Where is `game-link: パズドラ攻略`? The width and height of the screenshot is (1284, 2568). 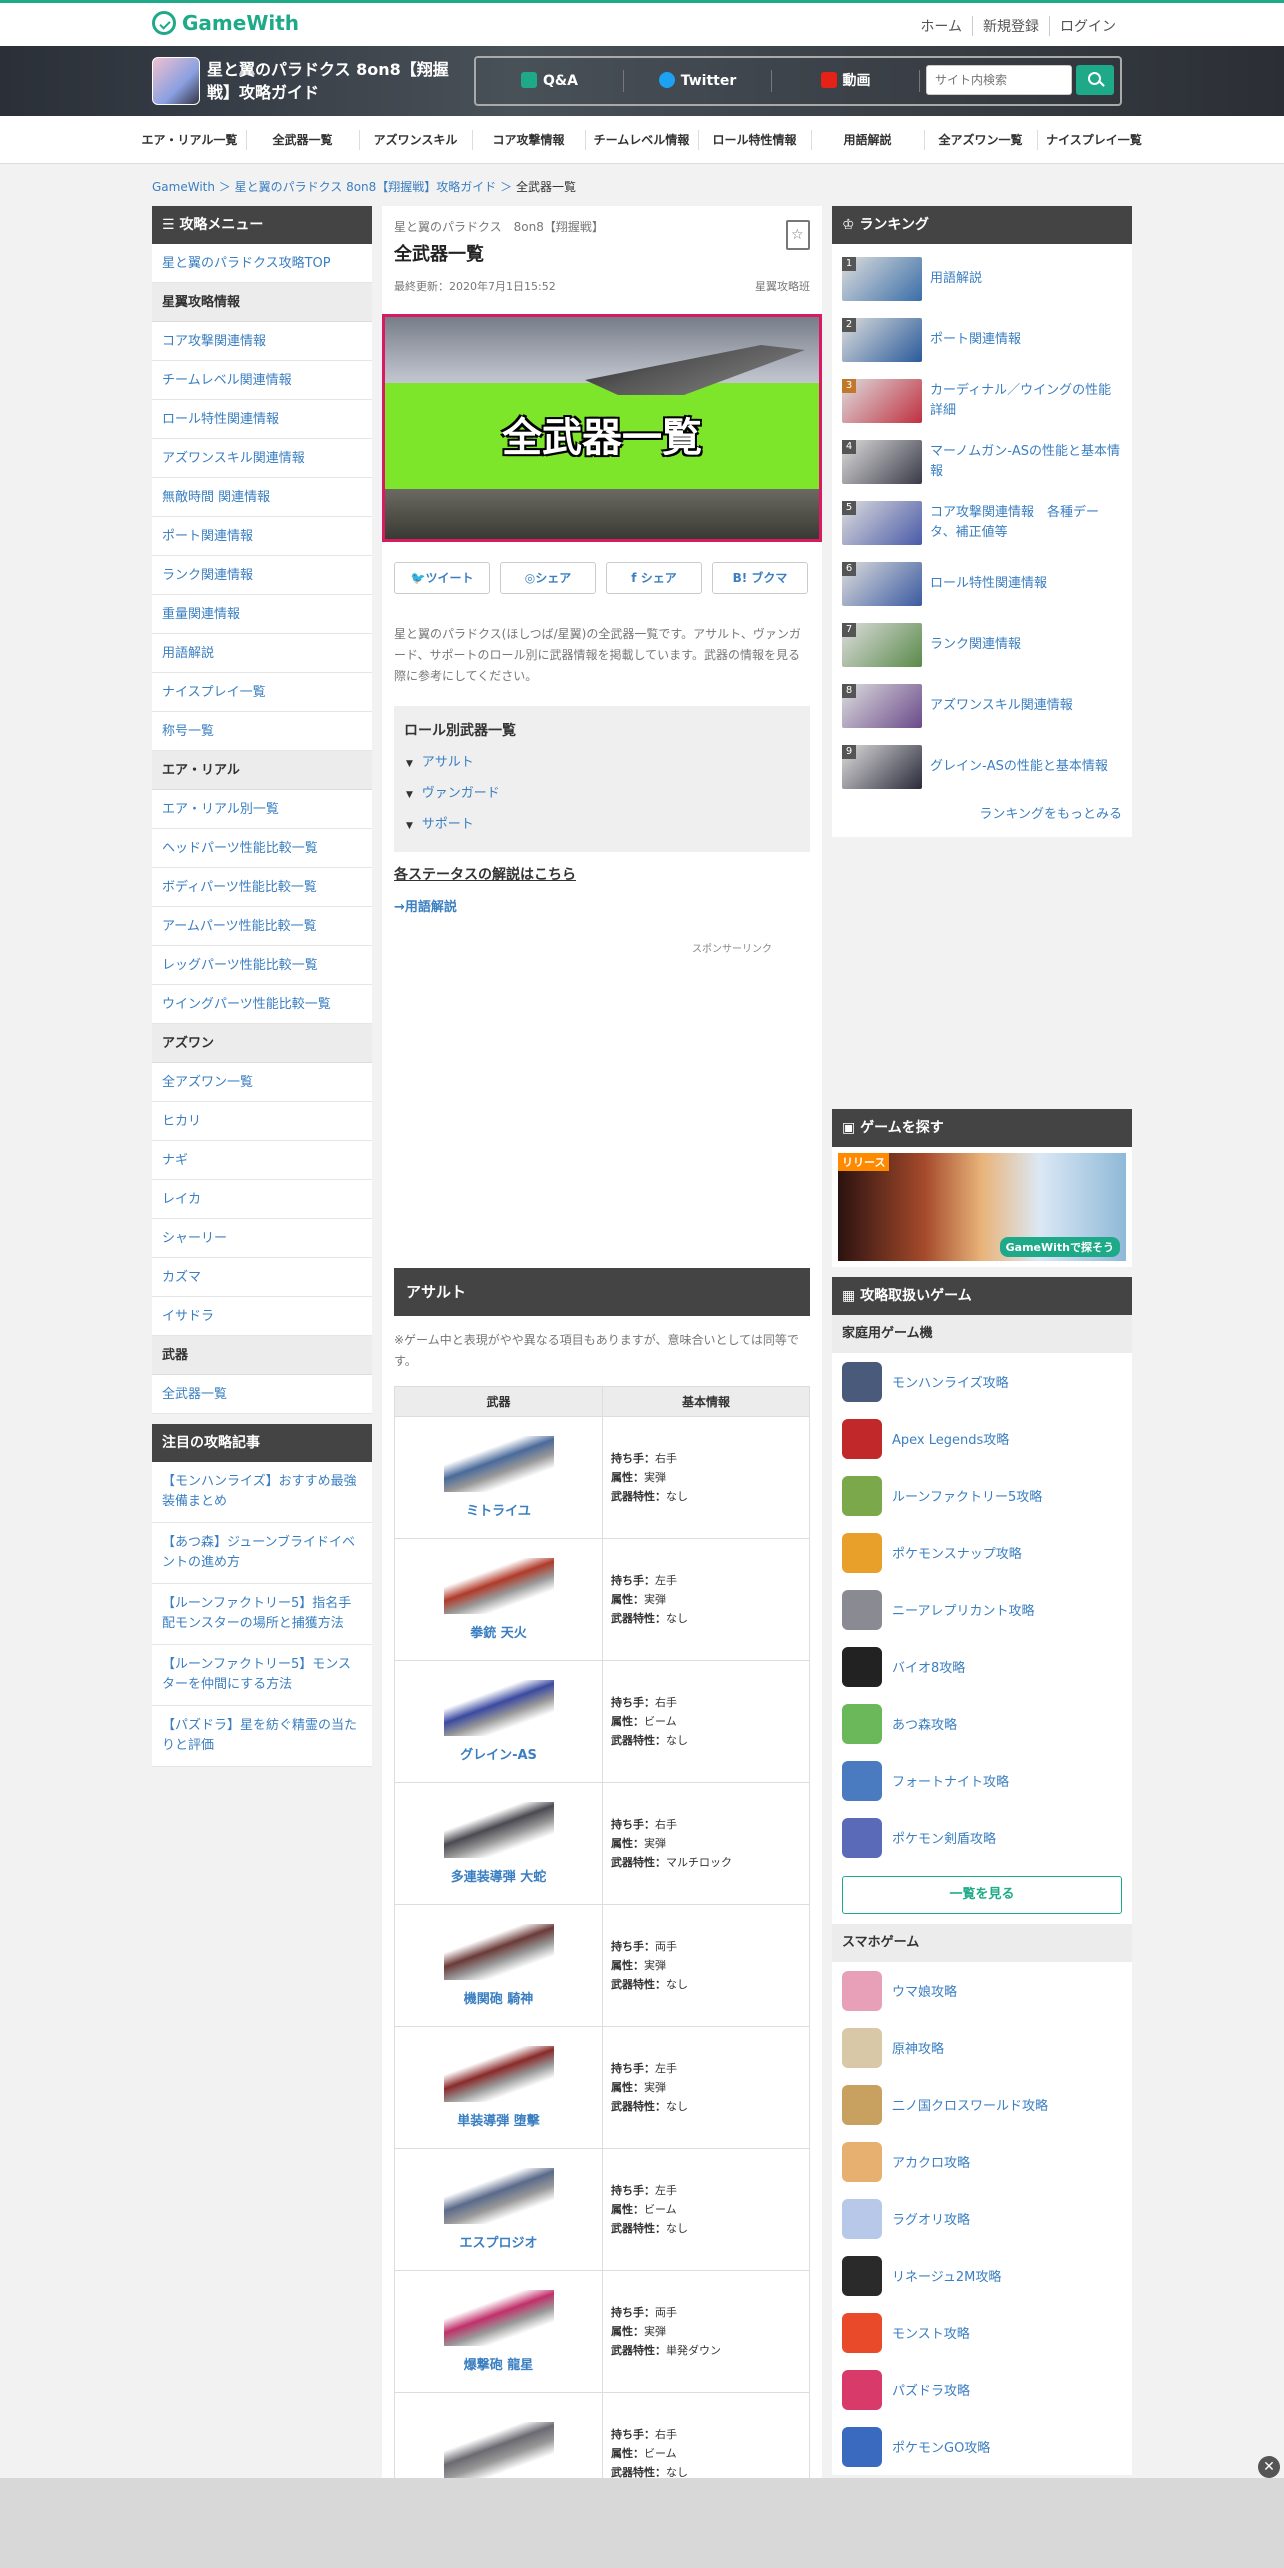
game-link: パズドラ攻略 is located at coordinates (931, 2389).